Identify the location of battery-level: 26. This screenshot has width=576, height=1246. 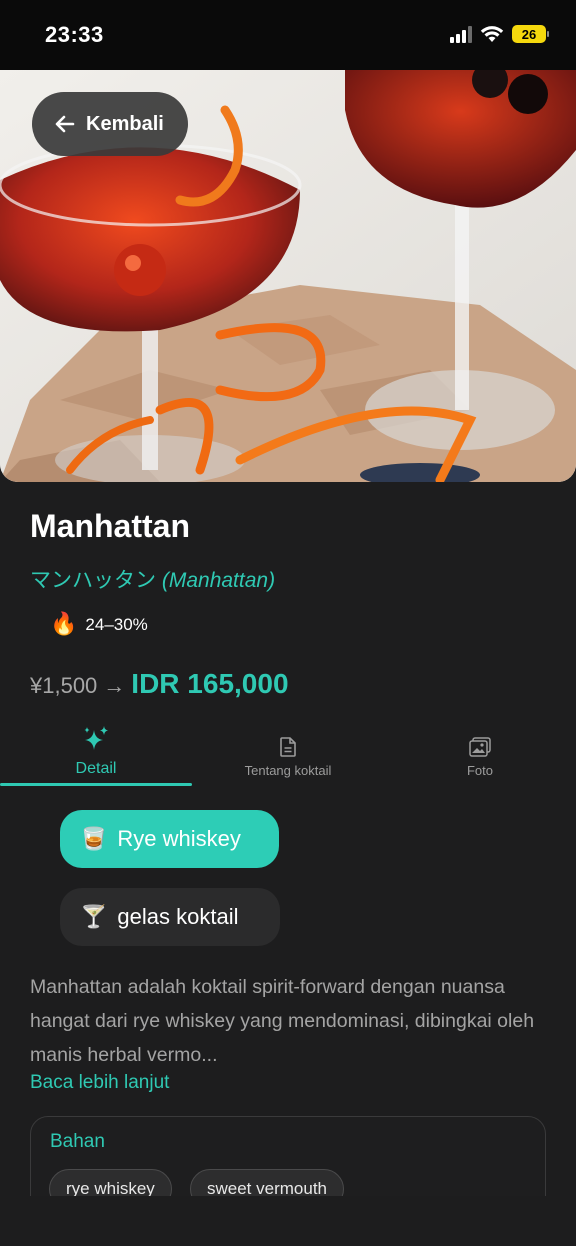
(529, 34).